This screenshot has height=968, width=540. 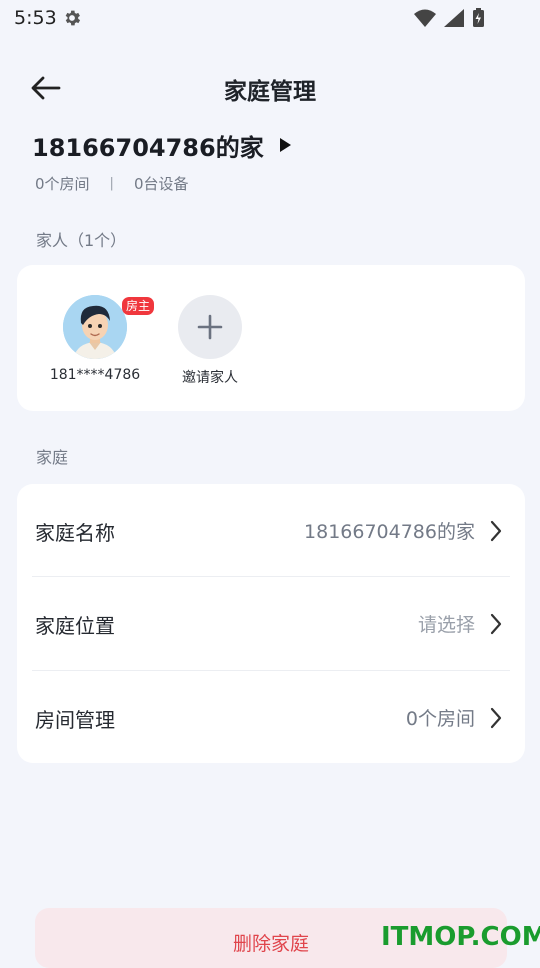 I want to click on invite-member-button: 邀请家人, so click(x=210, y=341).